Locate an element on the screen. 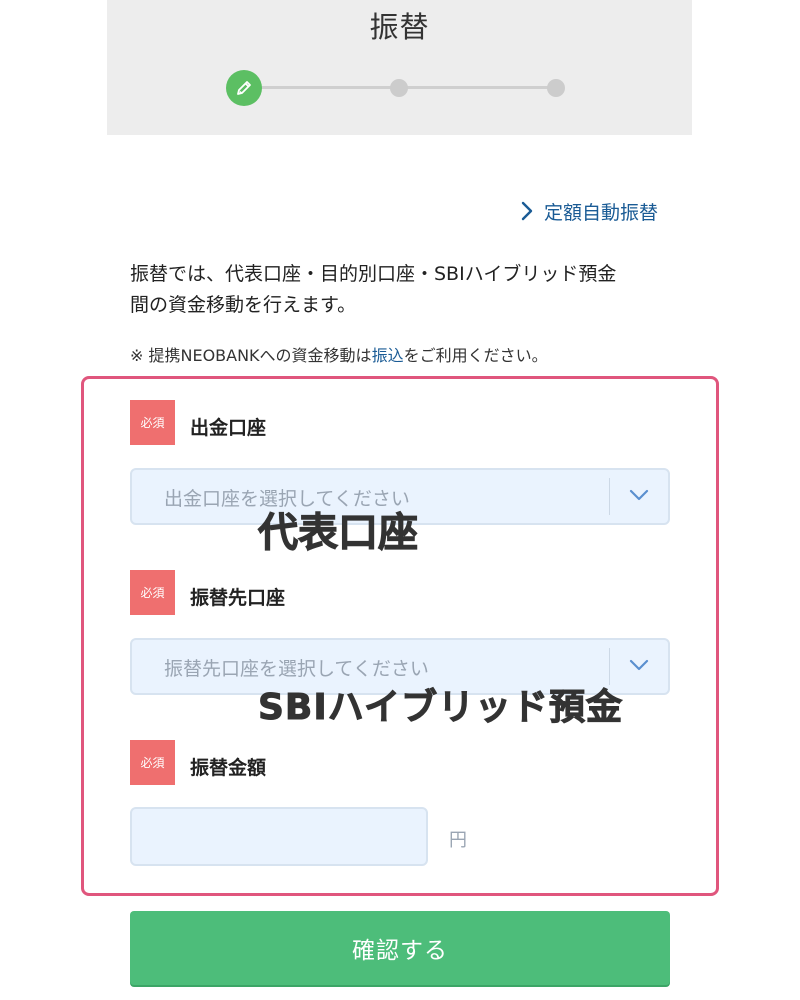 This screenshot has width=800, height=1000. note-suffix: をご利用ください。 is located at coordinates (475, 355).